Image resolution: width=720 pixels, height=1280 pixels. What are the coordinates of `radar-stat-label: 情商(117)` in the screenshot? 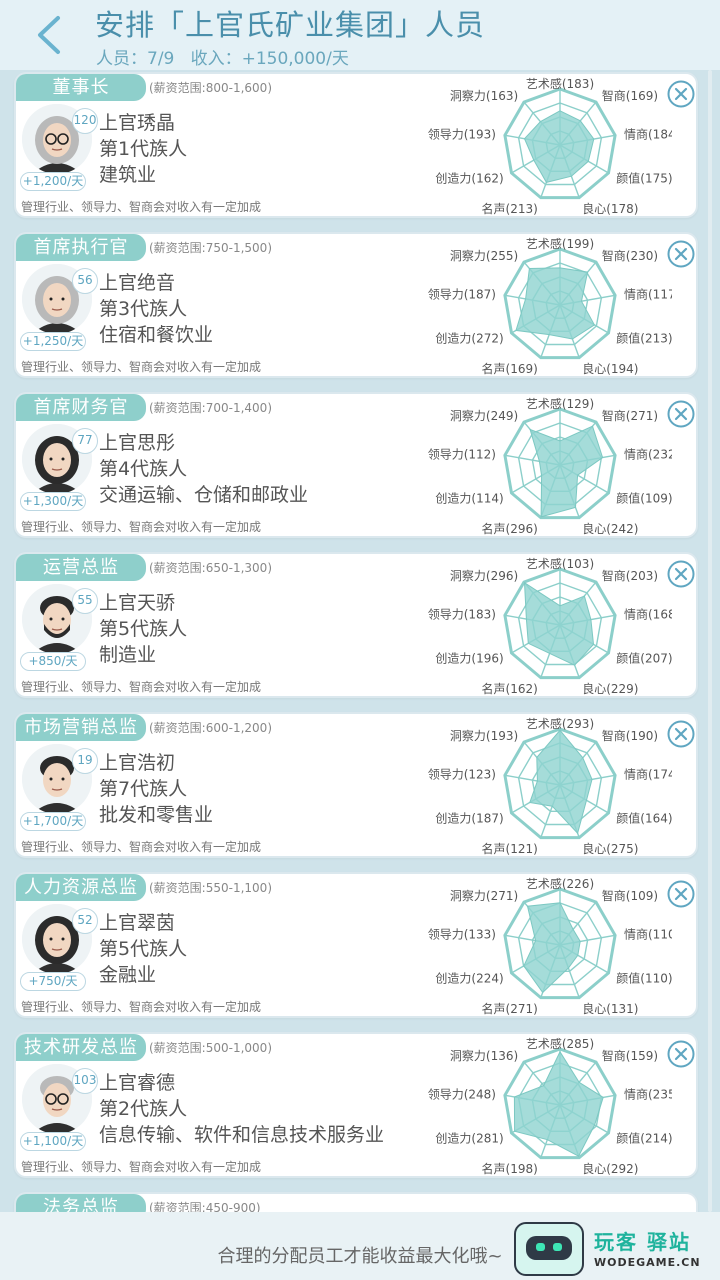 It's located at (648, 294).